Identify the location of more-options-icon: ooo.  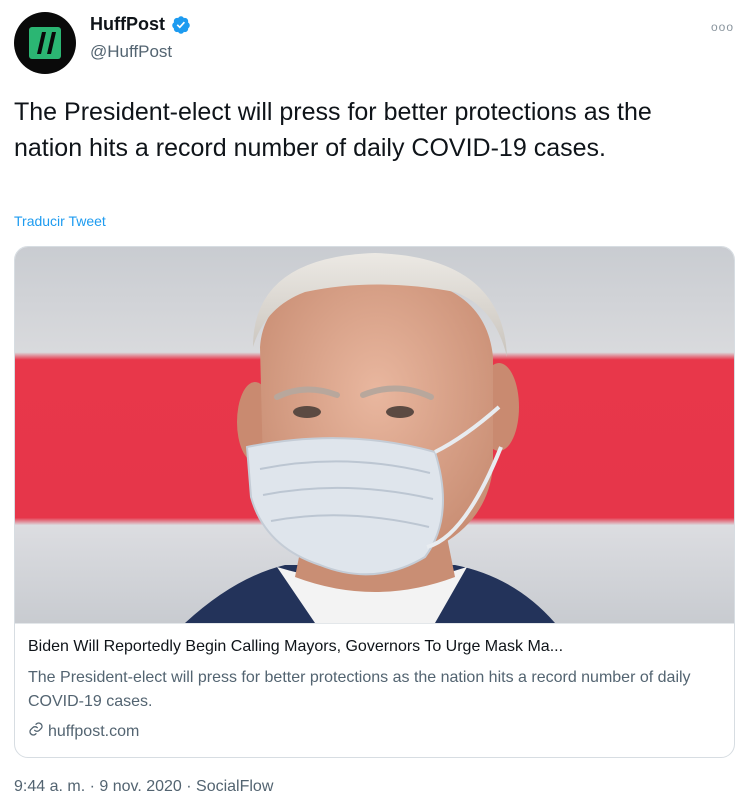
(722, 27).